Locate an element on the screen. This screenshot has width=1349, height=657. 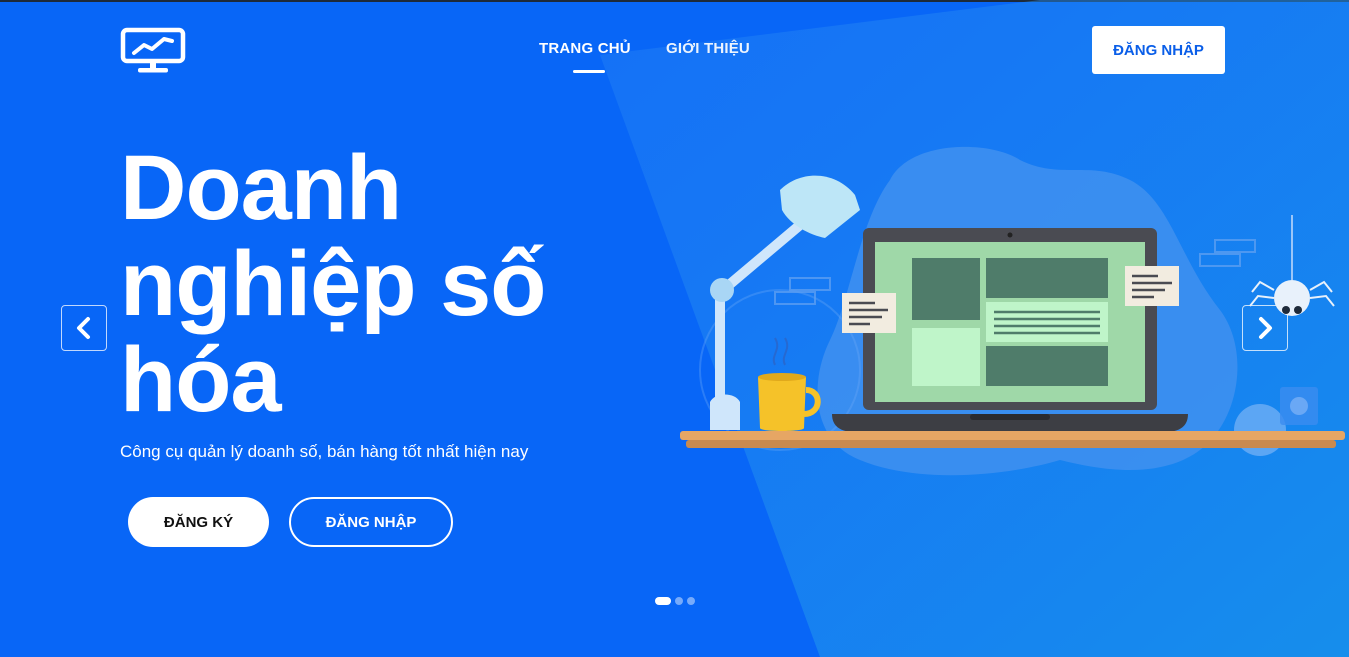
register-button: ĐĂNG KÝ is located at coordinates (198, 522).